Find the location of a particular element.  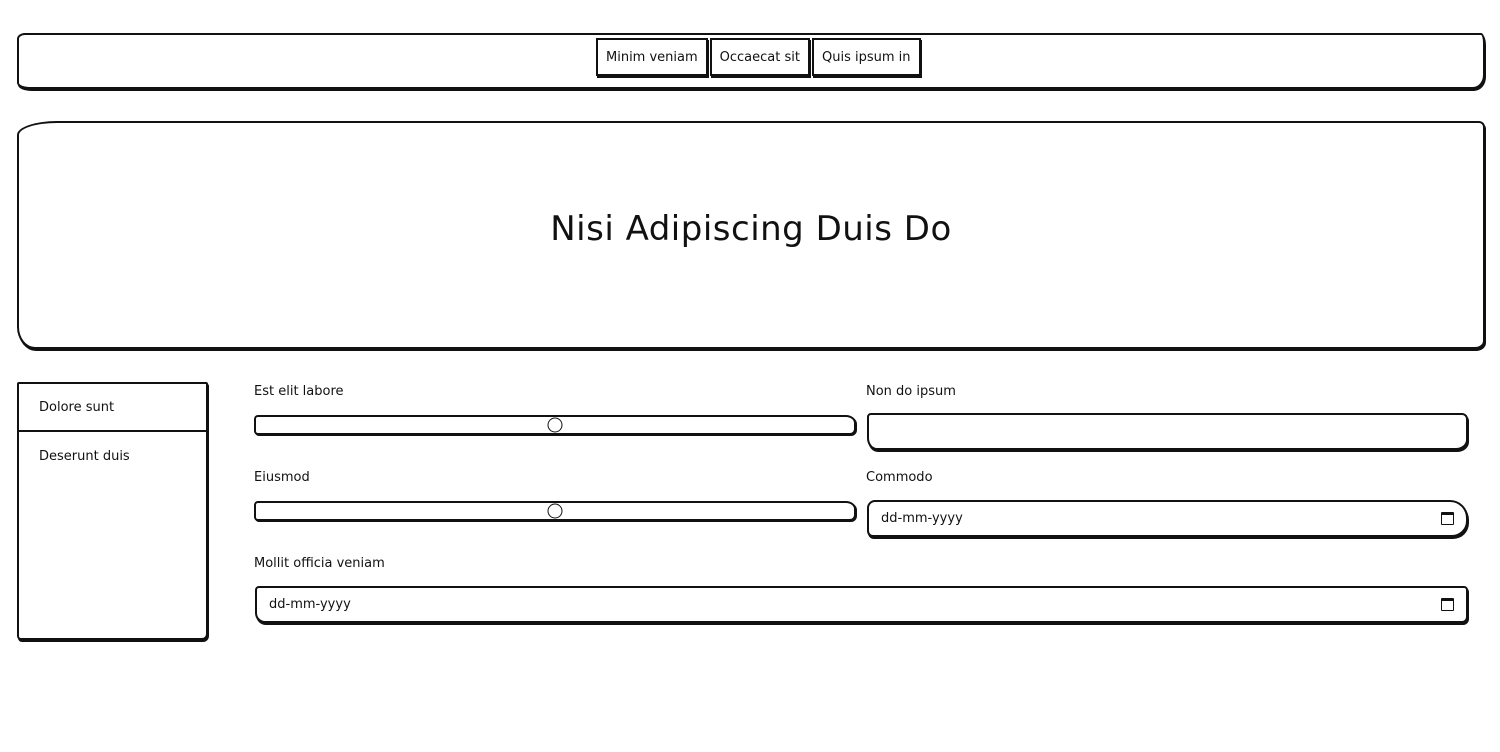

commodo-date-input: dd-mm-yyyy is located at coordinates (1167, 518).